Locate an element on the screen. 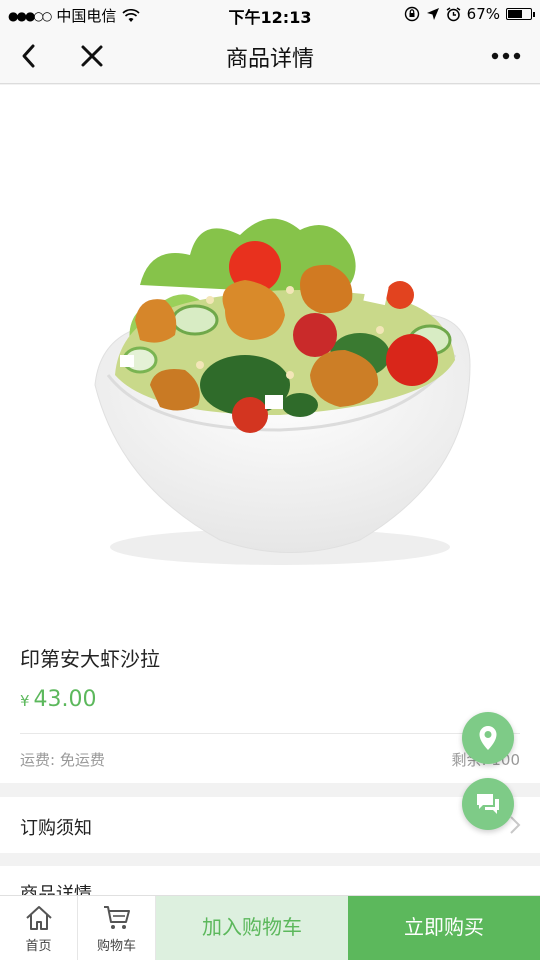 Image resolution: width=540 pixels, height=960 pixels. price: ¥ 43.00 is located at coordinates (58, 699).